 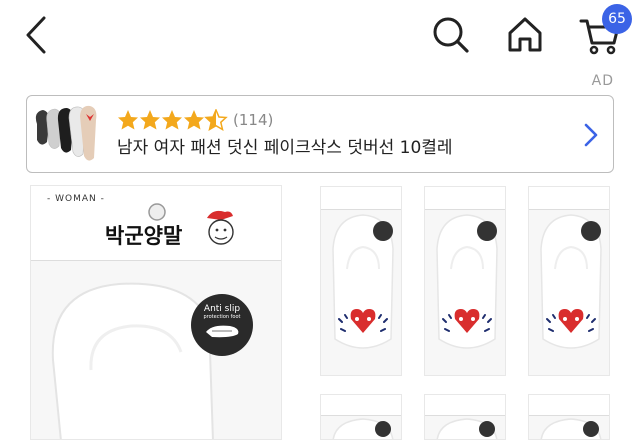 What do you see at coordinates (602, 81) in the screenshot?
I see `ad-label: AD` at bounding box center [602, 81].